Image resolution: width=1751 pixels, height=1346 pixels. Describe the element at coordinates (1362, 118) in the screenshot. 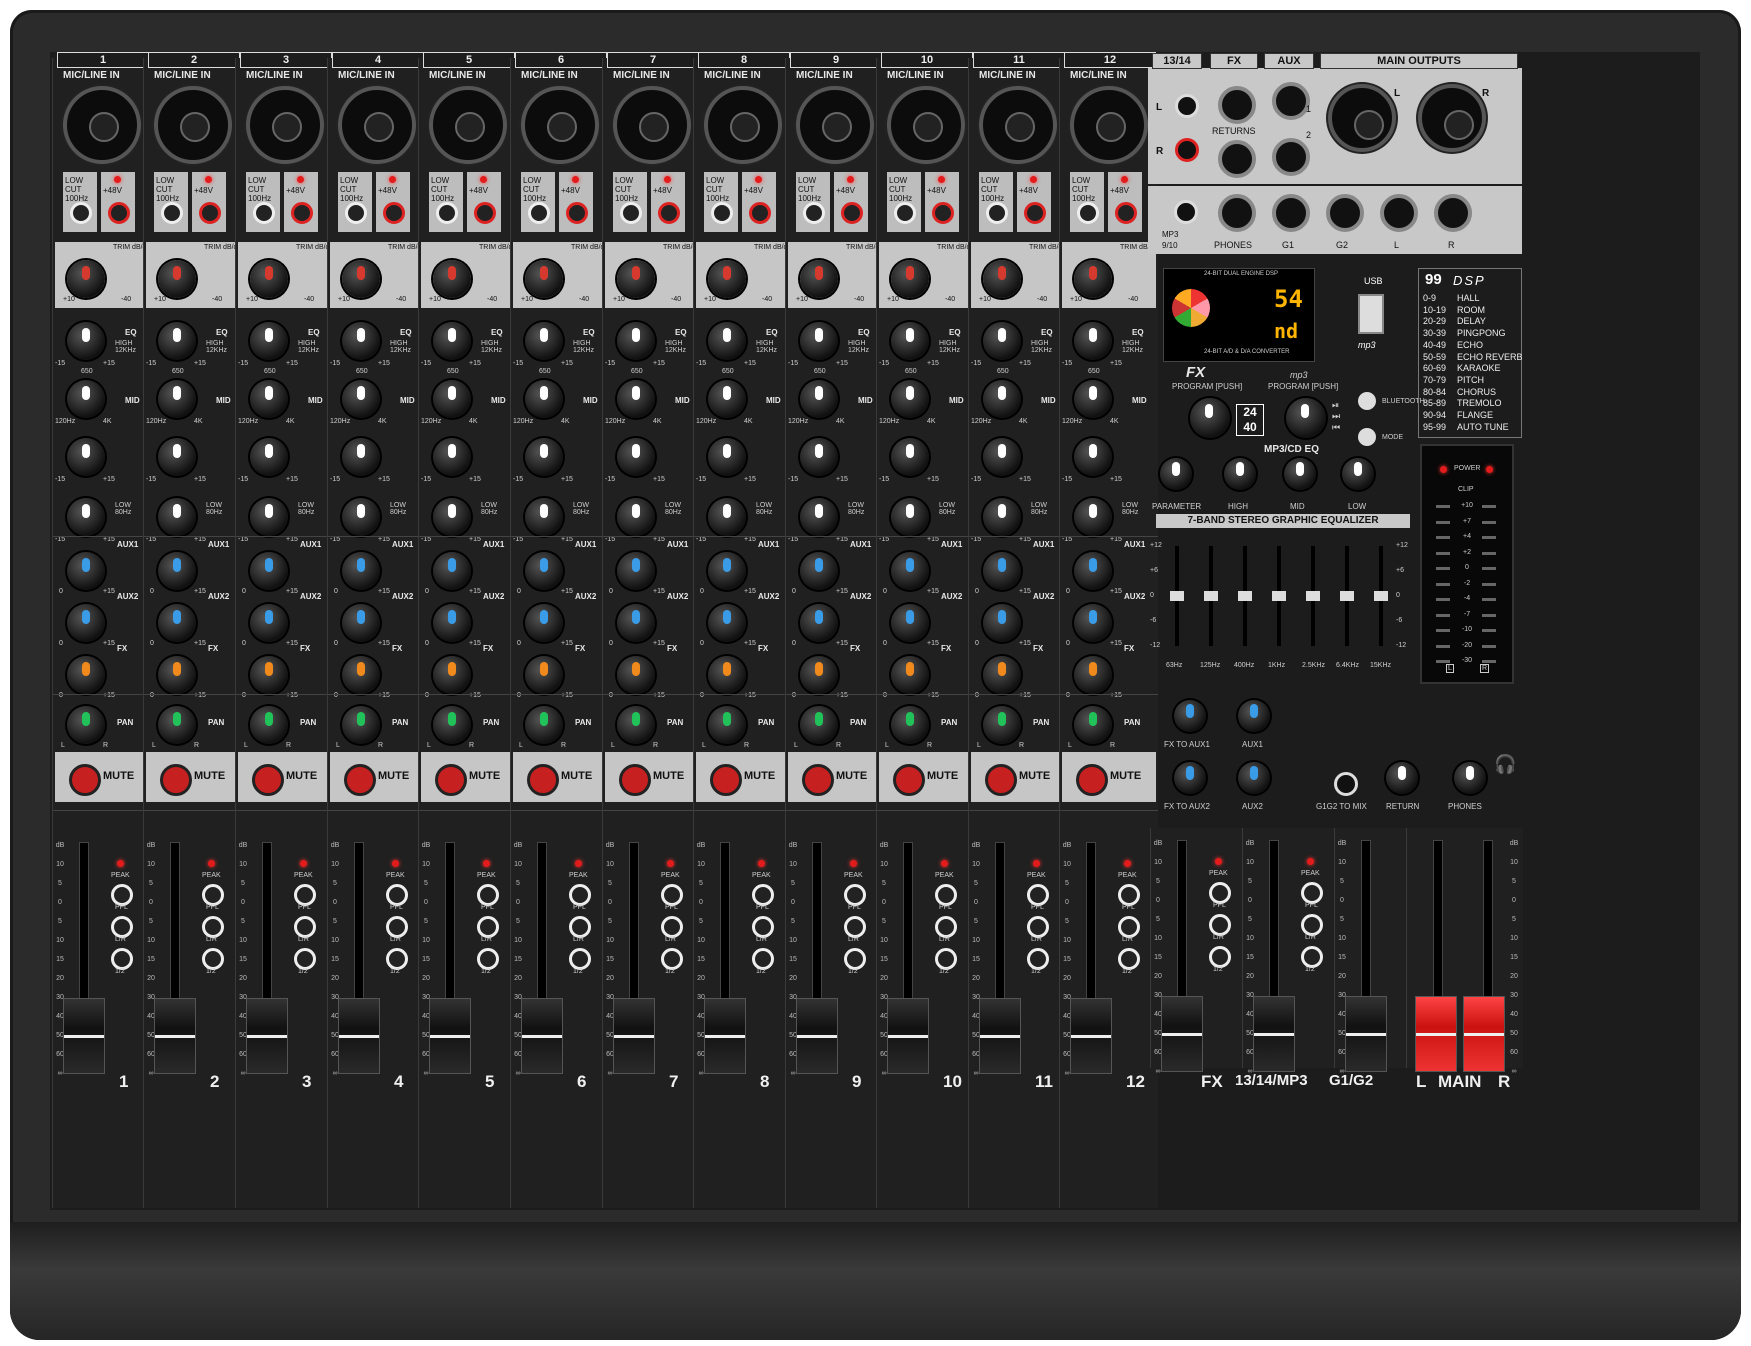

I see `main-out-xlr-l` at that location.